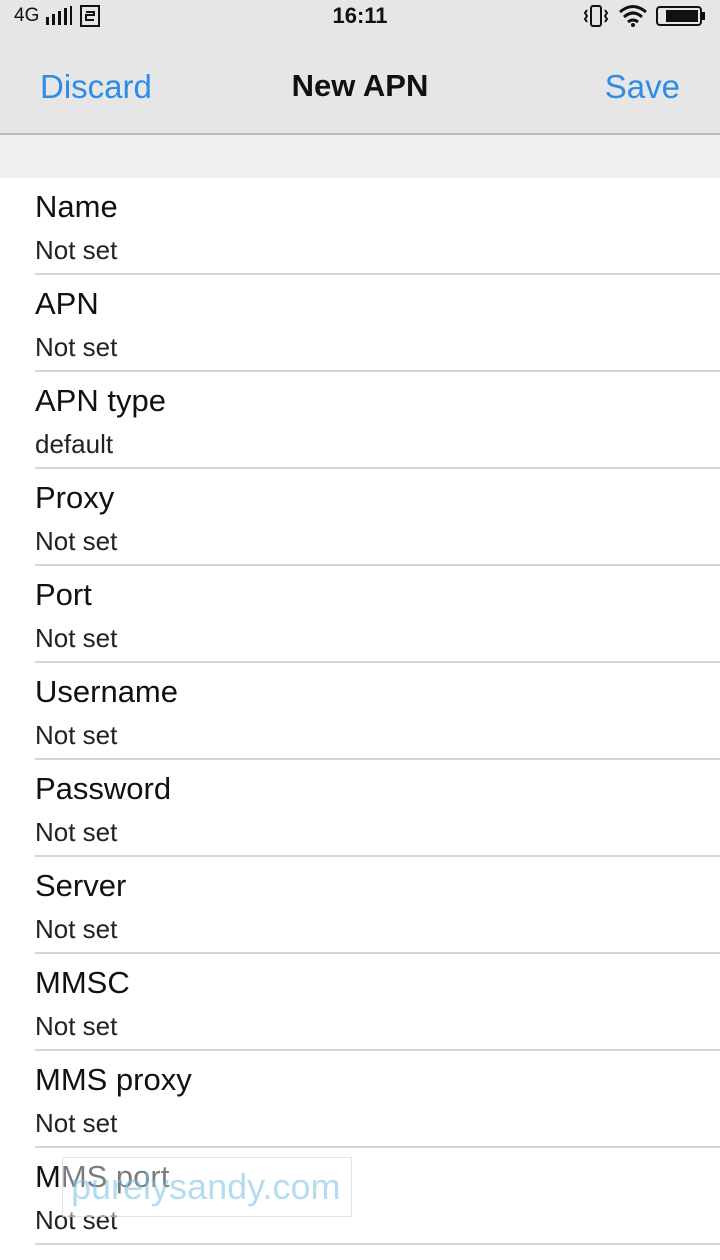 The image size is (720, 1260). I want to click on setting-apn-type: APN type default, so click(360, 420).